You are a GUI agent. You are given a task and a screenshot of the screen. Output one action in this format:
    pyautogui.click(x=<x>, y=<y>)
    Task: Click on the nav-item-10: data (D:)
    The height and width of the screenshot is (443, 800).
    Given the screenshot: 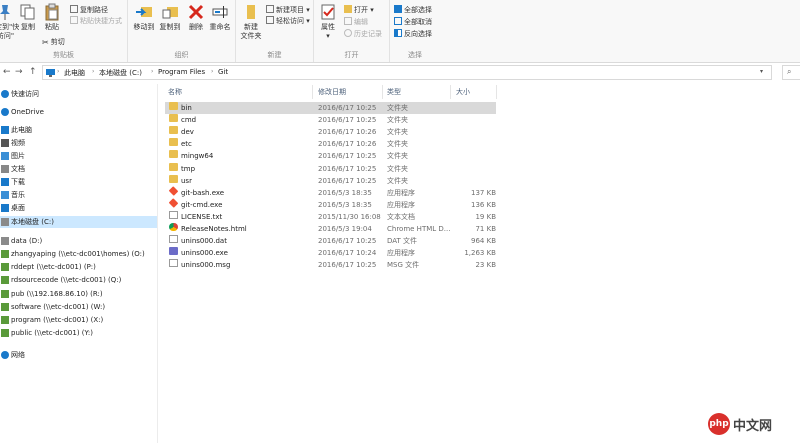 What is the action you would take?
    pyautogui.click(x=78, y=241)
    